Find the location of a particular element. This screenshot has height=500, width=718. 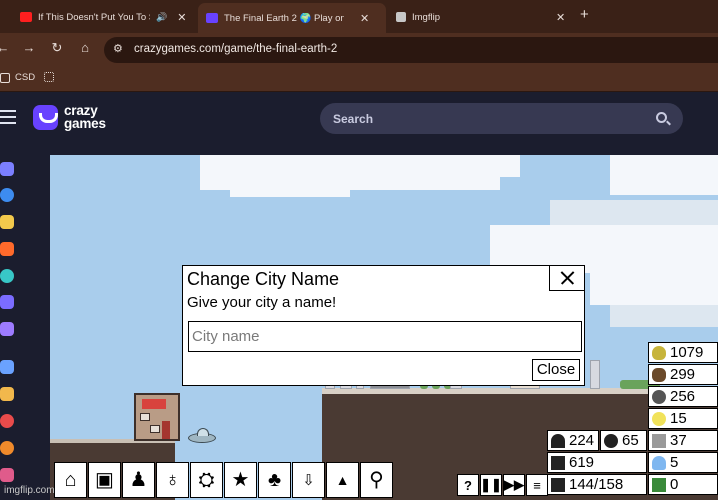

population-counter: 224 is located at coordinates (573, 440).